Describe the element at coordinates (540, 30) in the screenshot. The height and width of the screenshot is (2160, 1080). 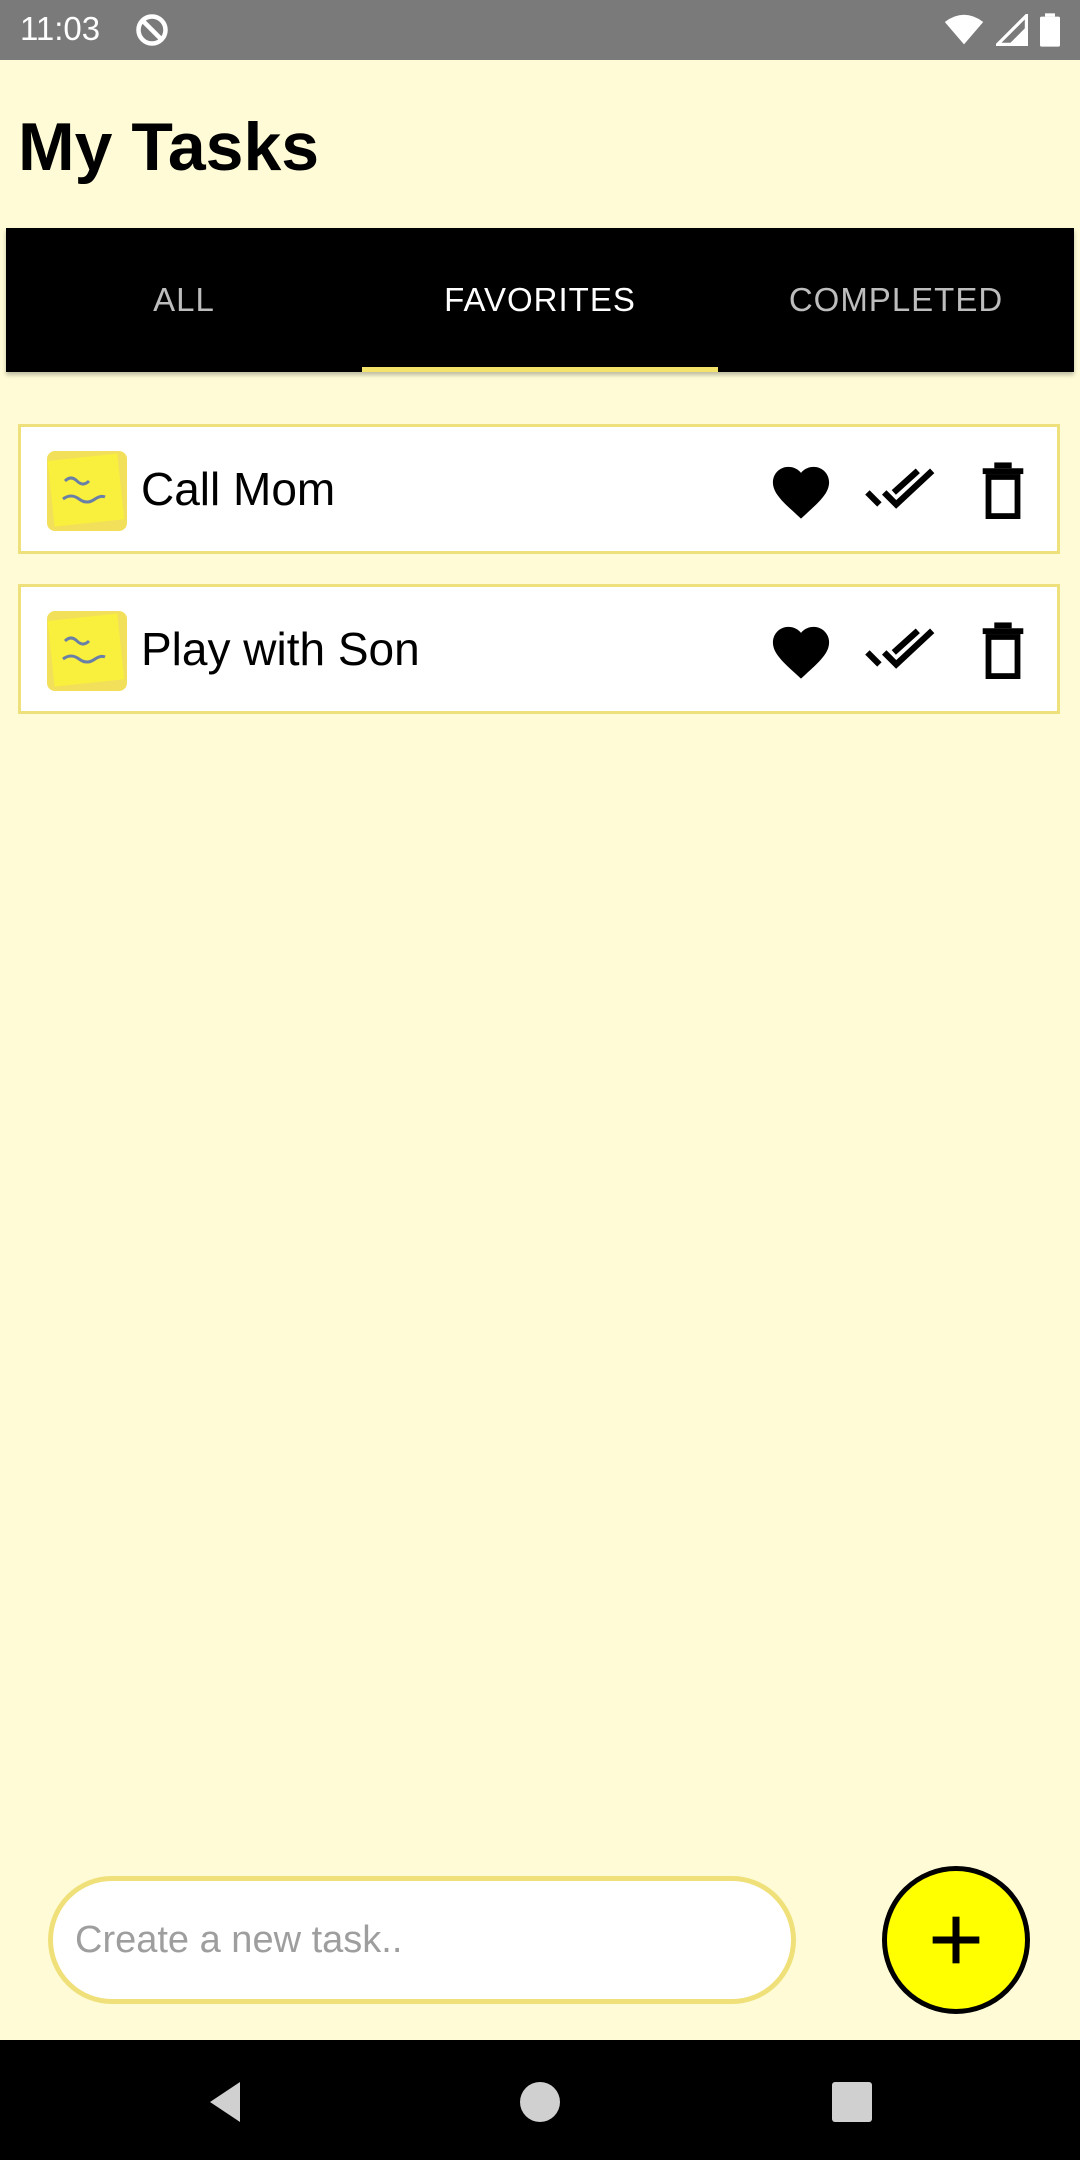
I see `status-bar: 11:03` at that location.